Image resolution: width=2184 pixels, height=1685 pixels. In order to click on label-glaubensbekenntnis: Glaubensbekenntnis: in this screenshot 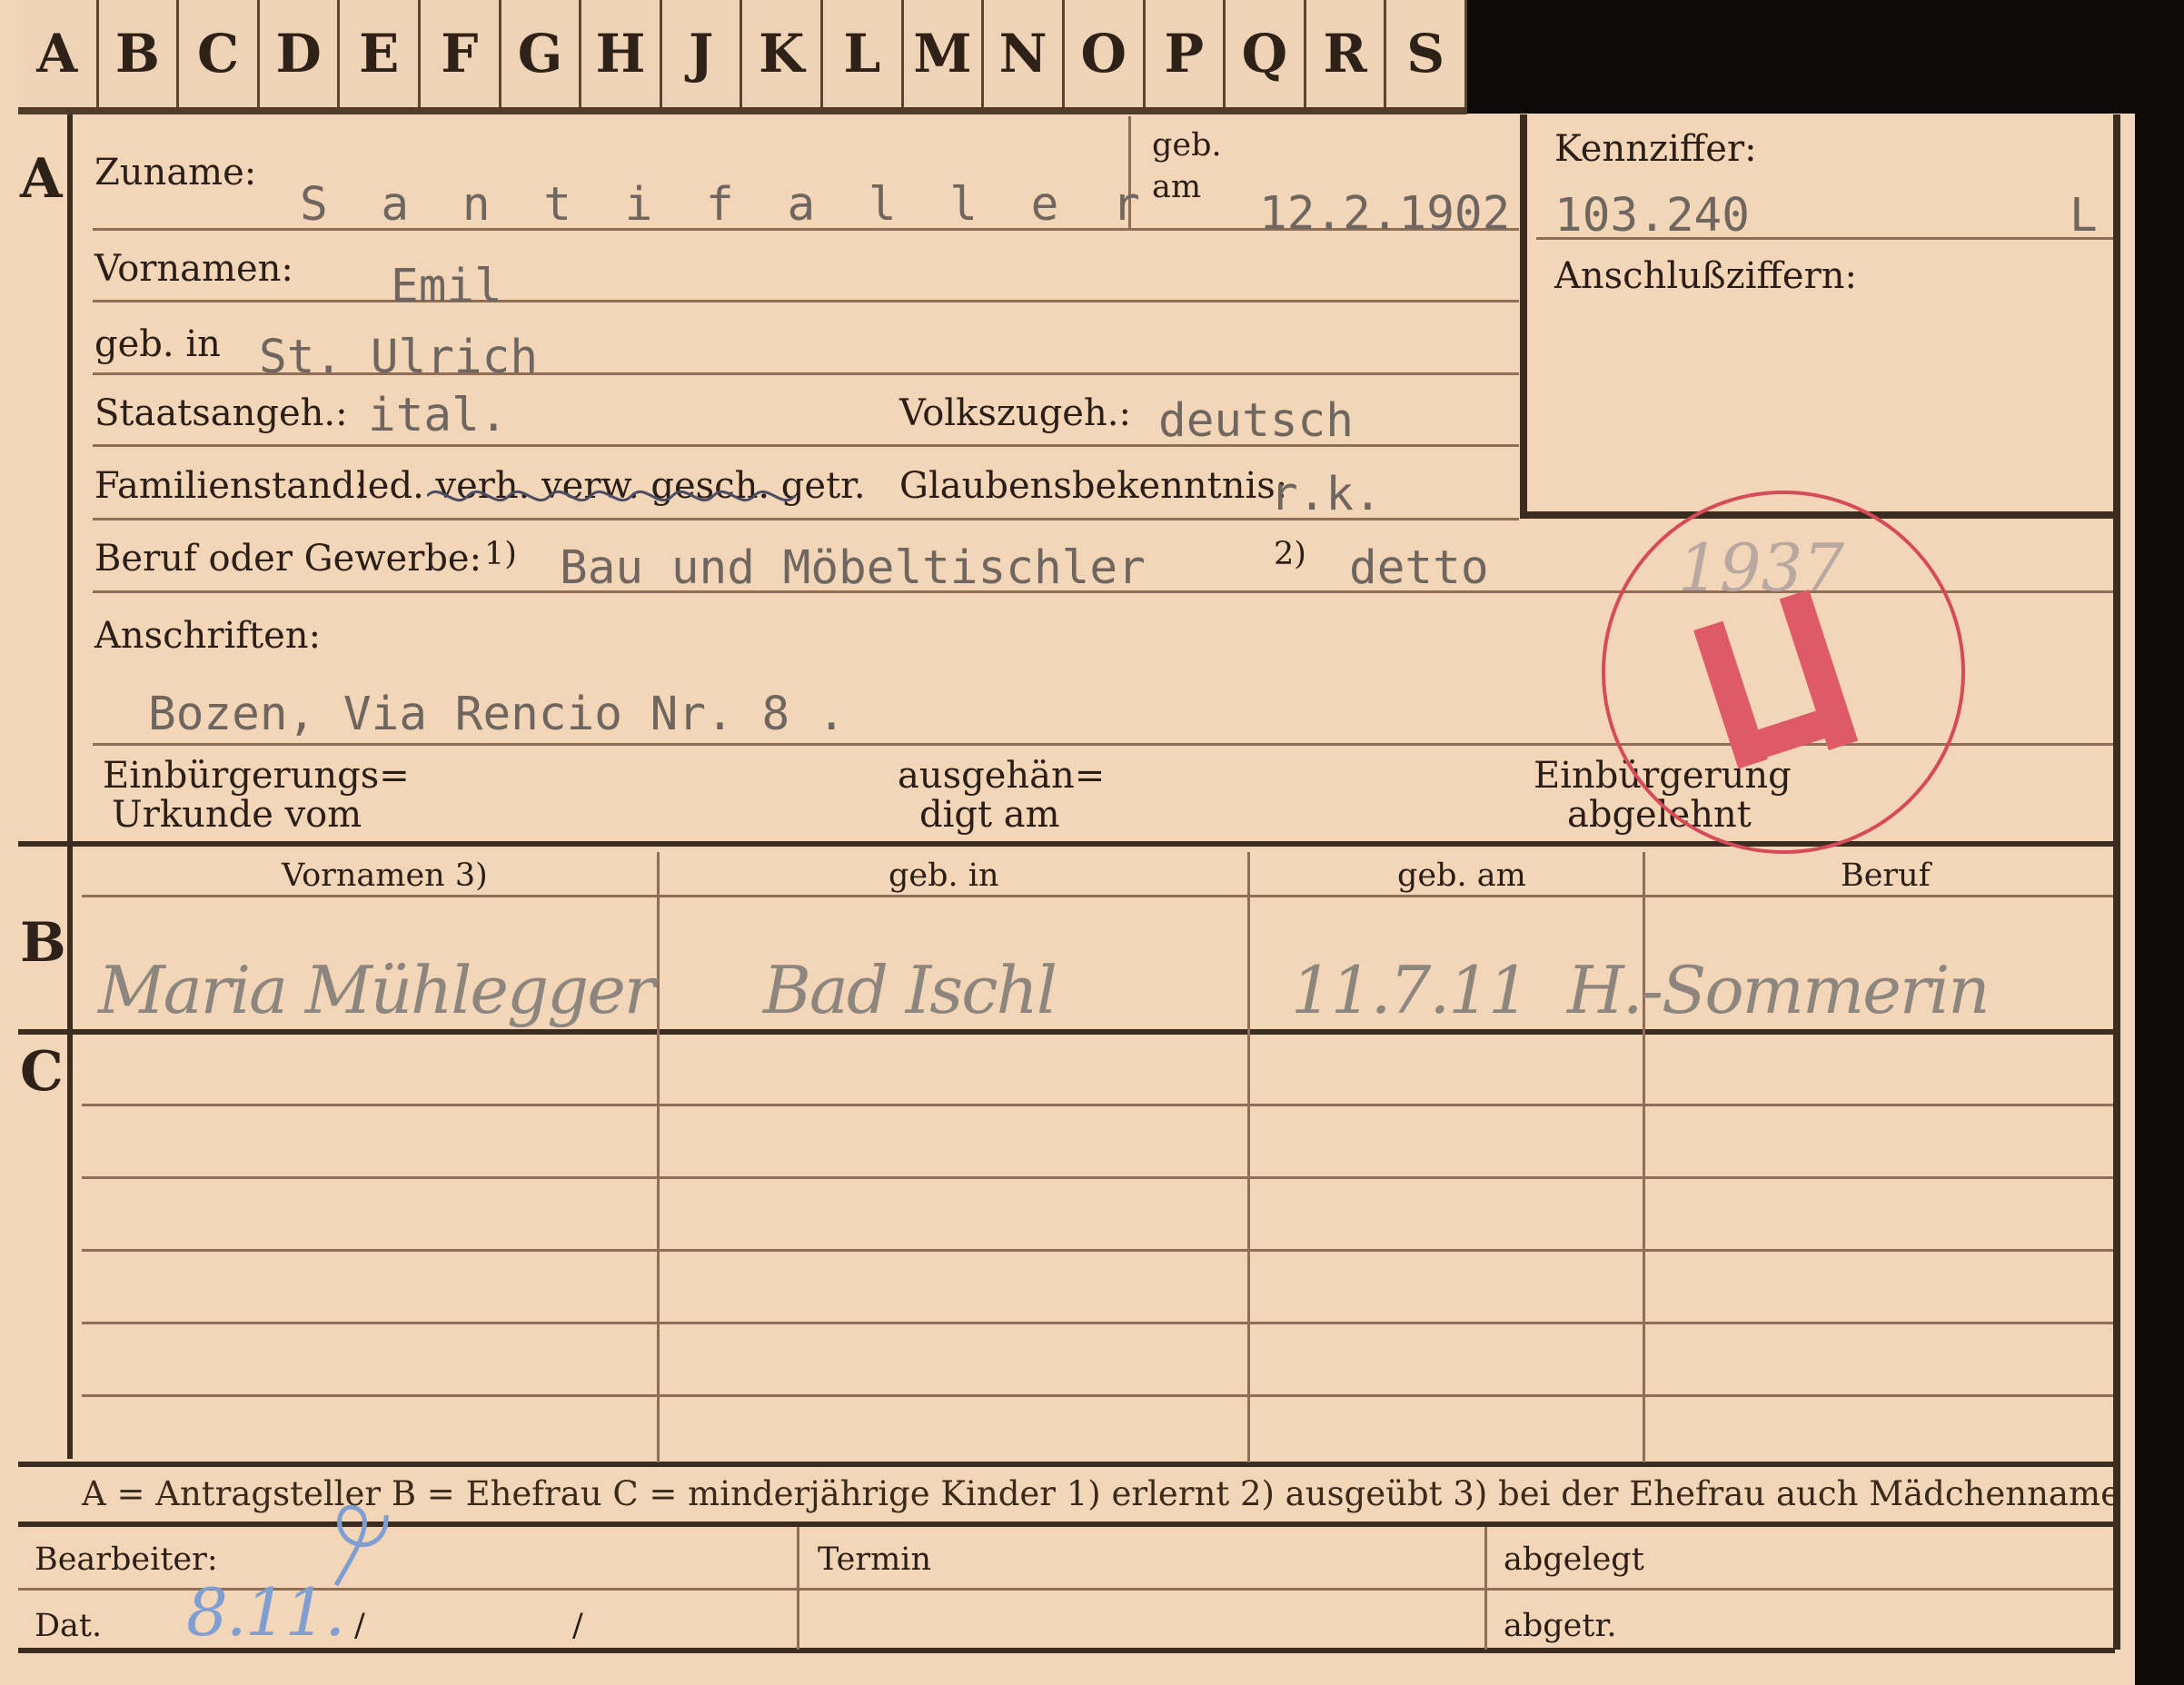, I will do `click(1093, 486)`.